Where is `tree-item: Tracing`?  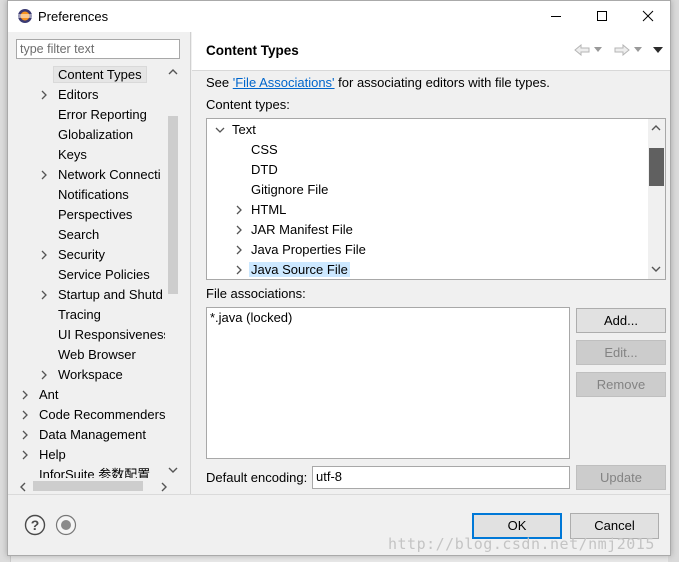 tree-item: Tracing is located at coordinates (79, 315).